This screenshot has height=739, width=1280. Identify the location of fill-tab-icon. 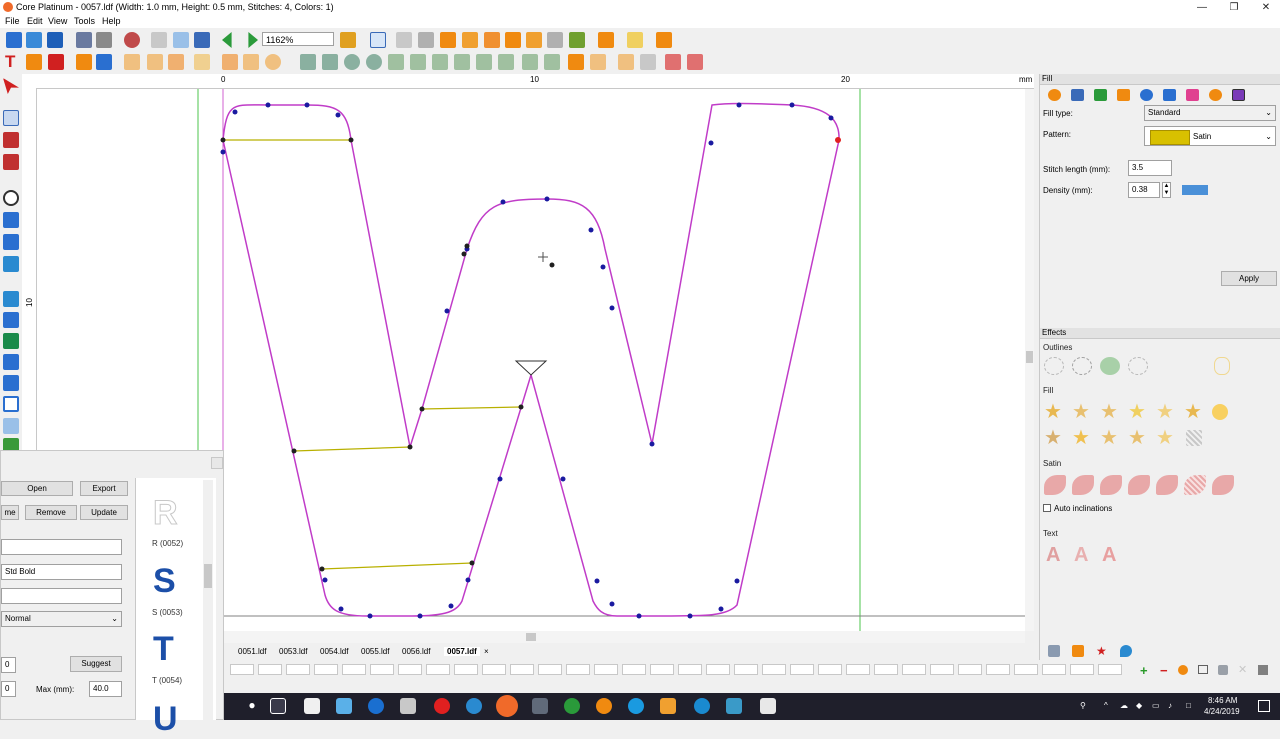
(1054, 95).